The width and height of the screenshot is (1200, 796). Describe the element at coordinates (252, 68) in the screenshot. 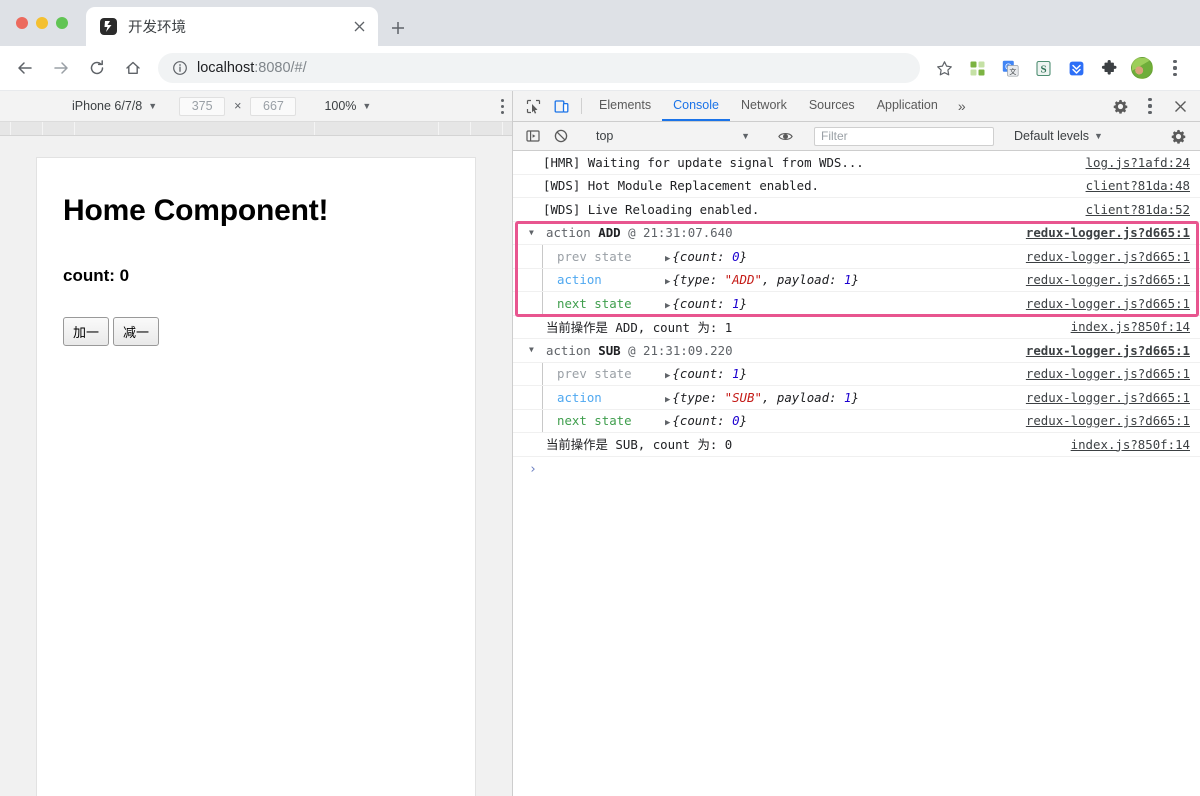

I see `address-bar-url: localhost:8080/#/` at that location.